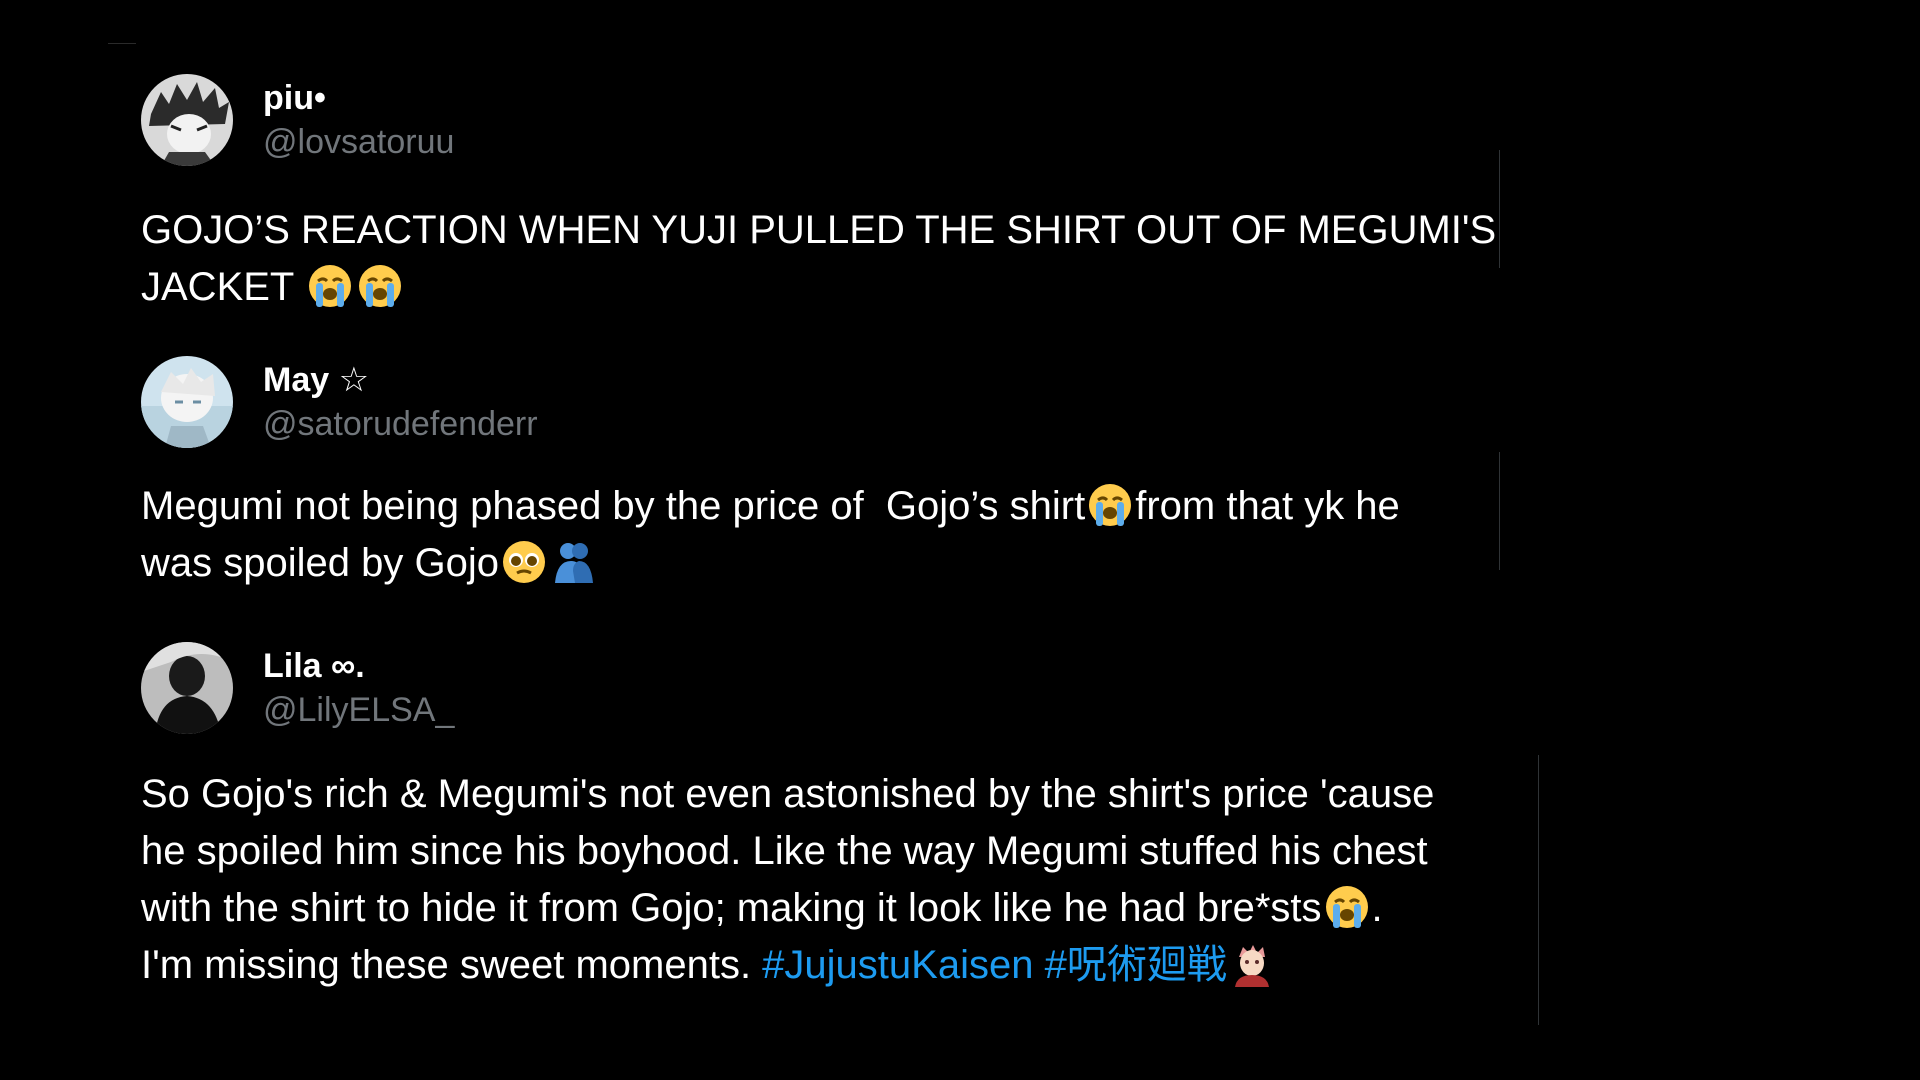  I want to click on display-name: Lila ∞., so click(358, 666).